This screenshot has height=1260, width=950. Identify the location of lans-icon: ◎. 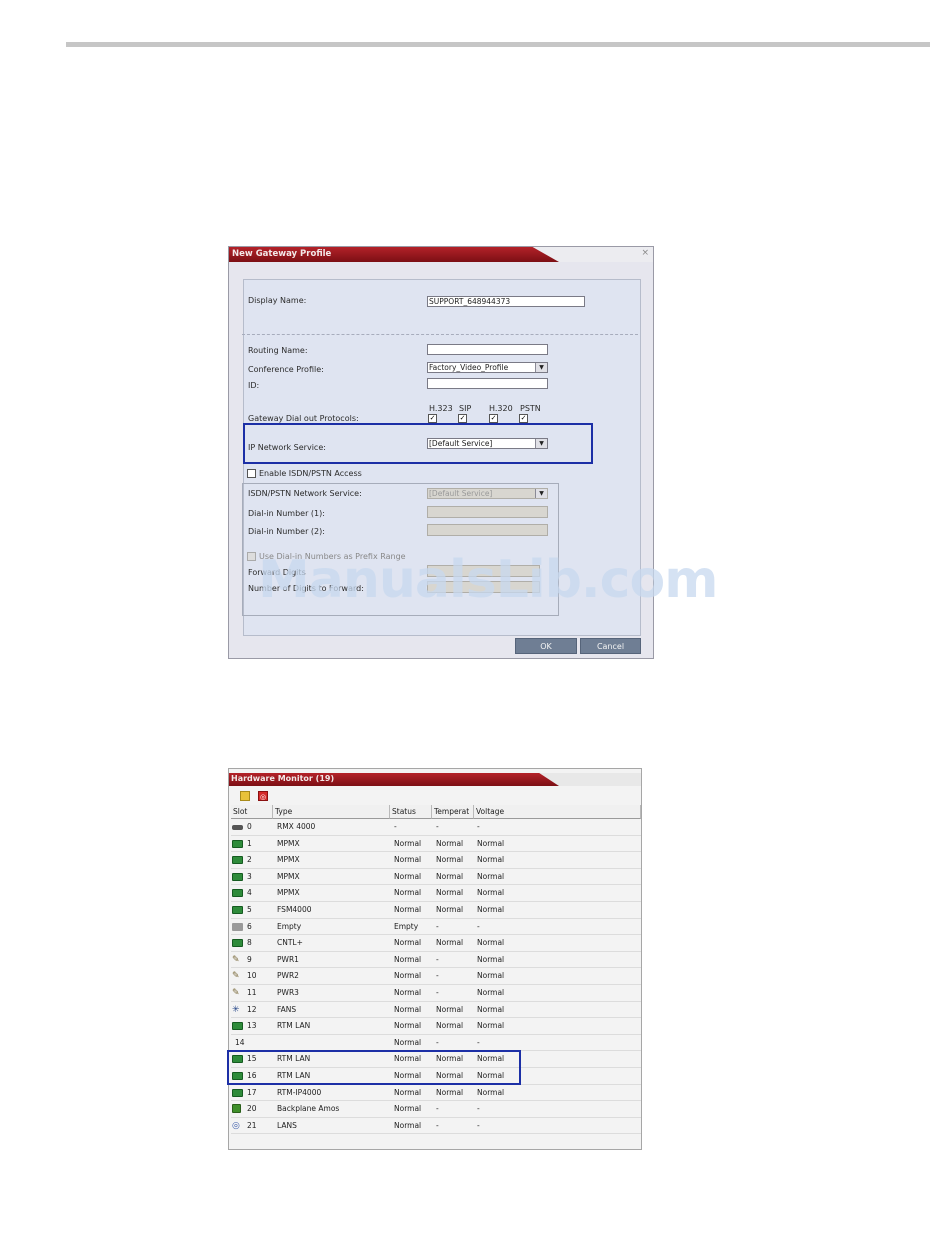
(236, 1125).